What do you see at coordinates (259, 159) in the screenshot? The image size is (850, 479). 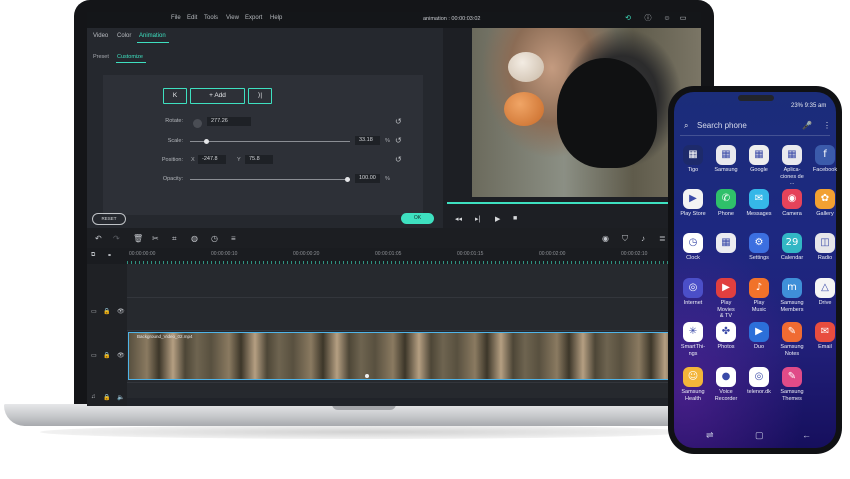 I see `position-y-input: 75.8` at bounding box center [259, 159].